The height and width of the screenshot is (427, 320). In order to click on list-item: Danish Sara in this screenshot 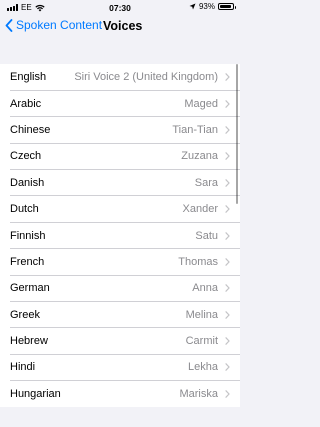, I will do `click(120, 183)`.